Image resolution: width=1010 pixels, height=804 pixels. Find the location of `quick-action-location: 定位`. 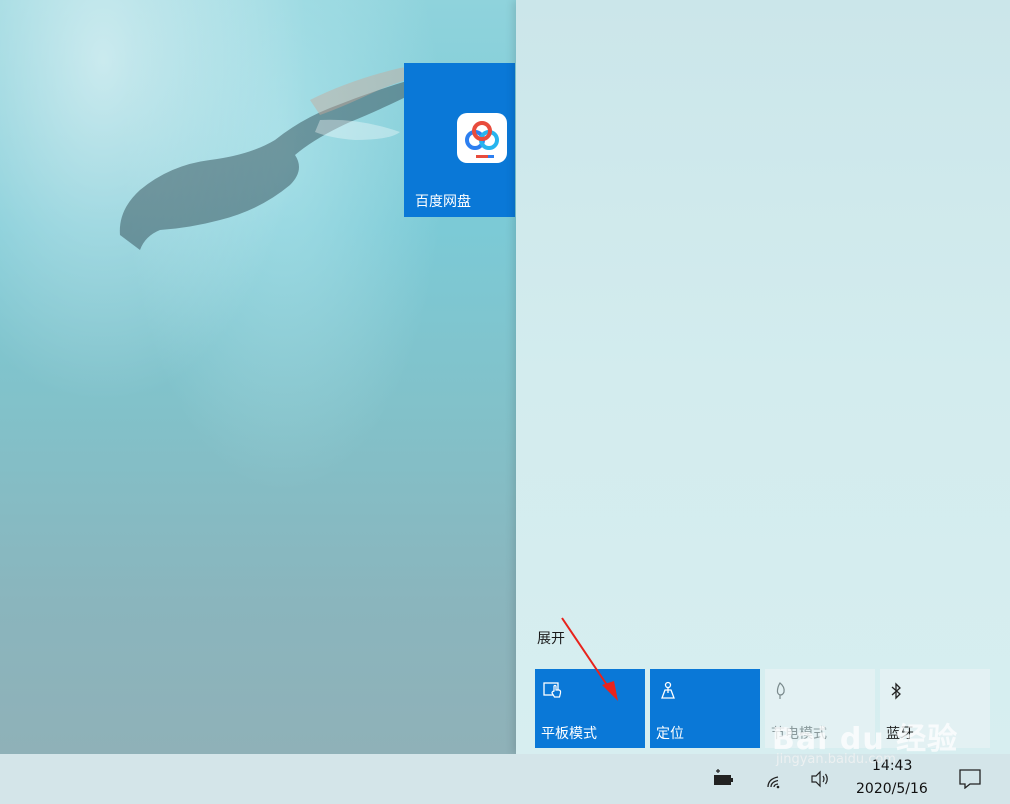

quick-action-location: 定位 is located at coordinates (705, 708).